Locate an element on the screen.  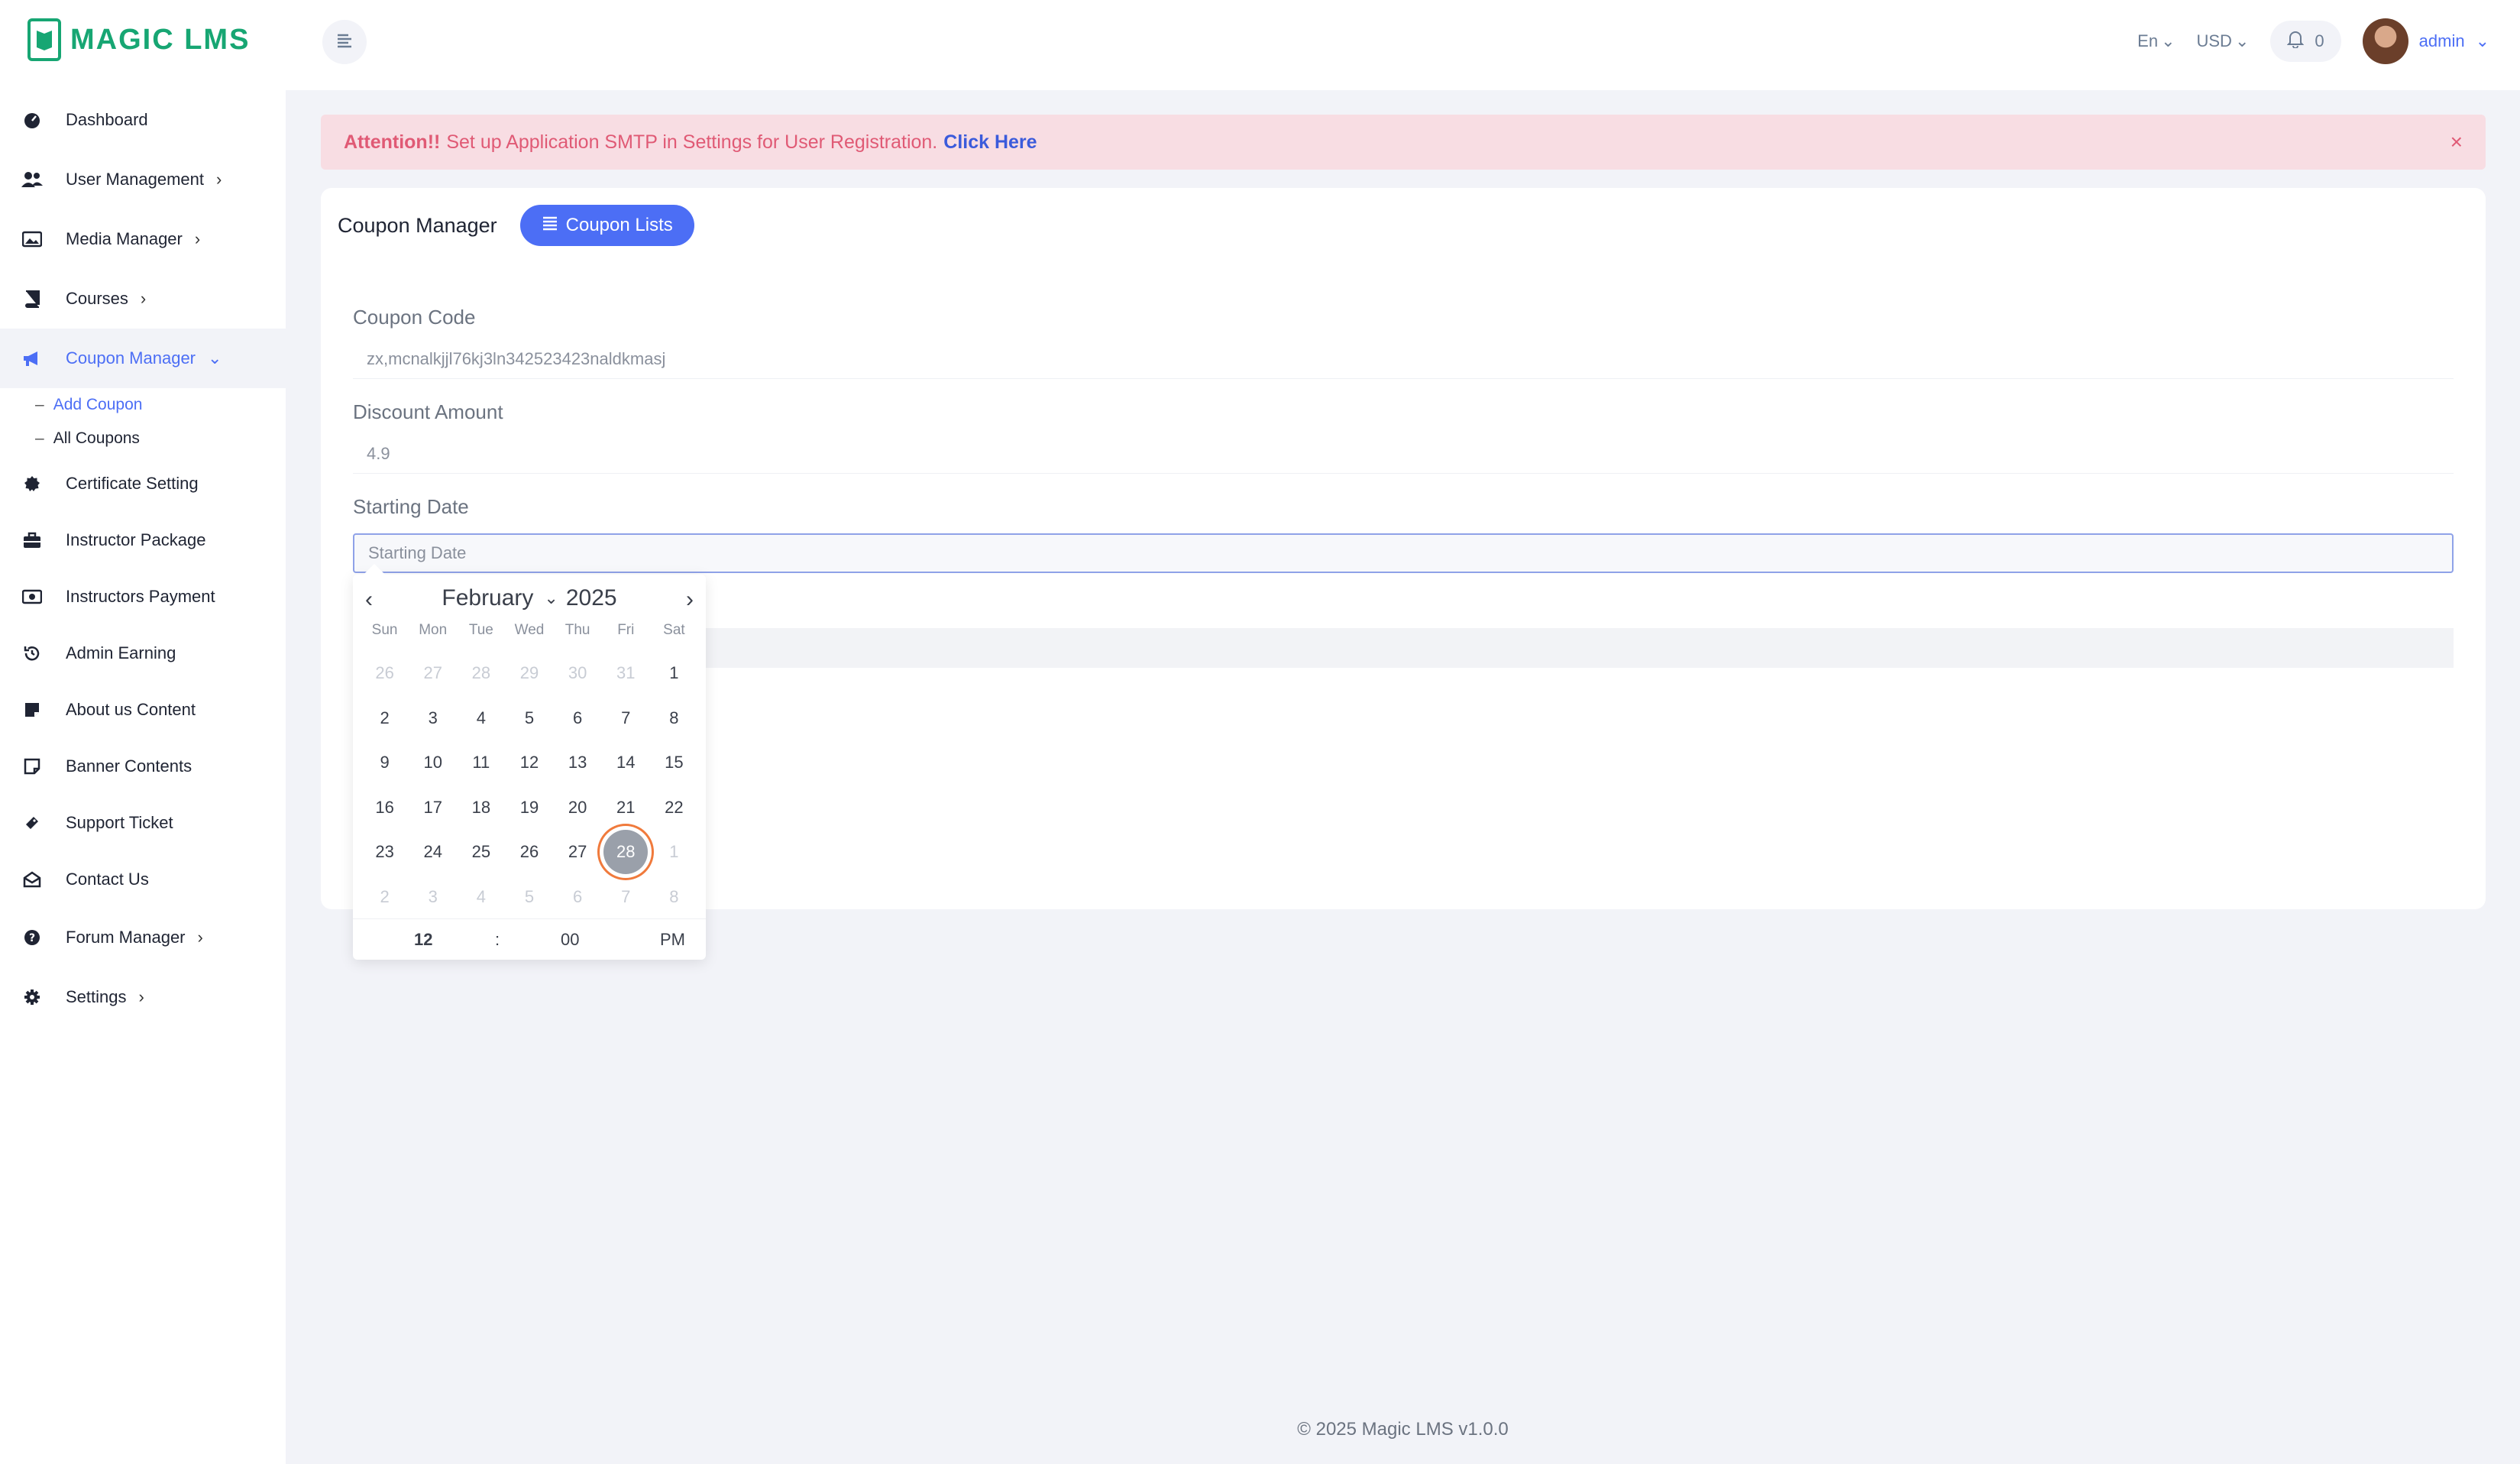
sidebar-item-media-manager: Media Manager › is located at coordinates (143, 239).